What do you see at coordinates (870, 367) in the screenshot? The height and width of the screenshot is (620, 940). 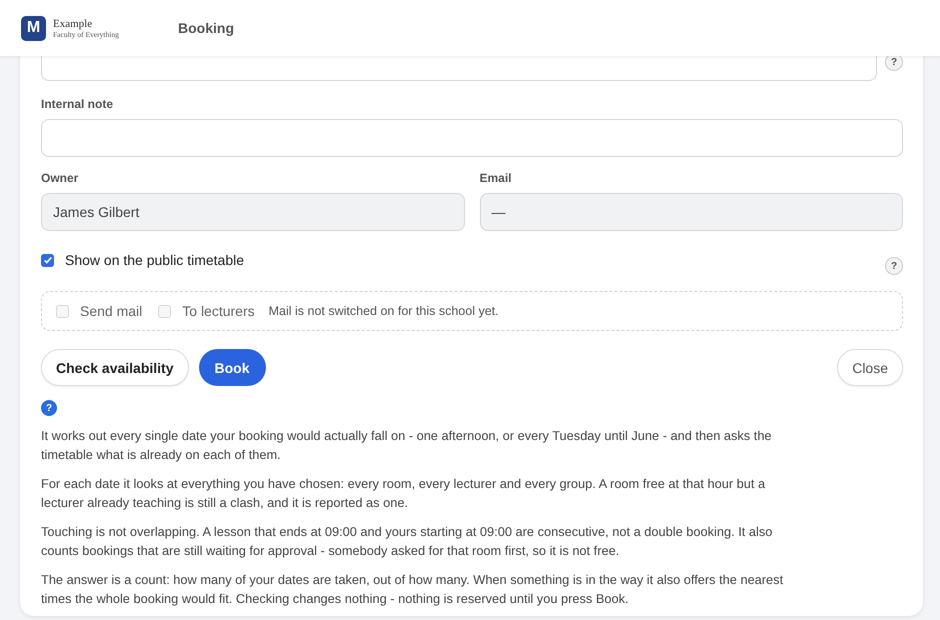 I see `button: Close` at bounding box center [870, 367].